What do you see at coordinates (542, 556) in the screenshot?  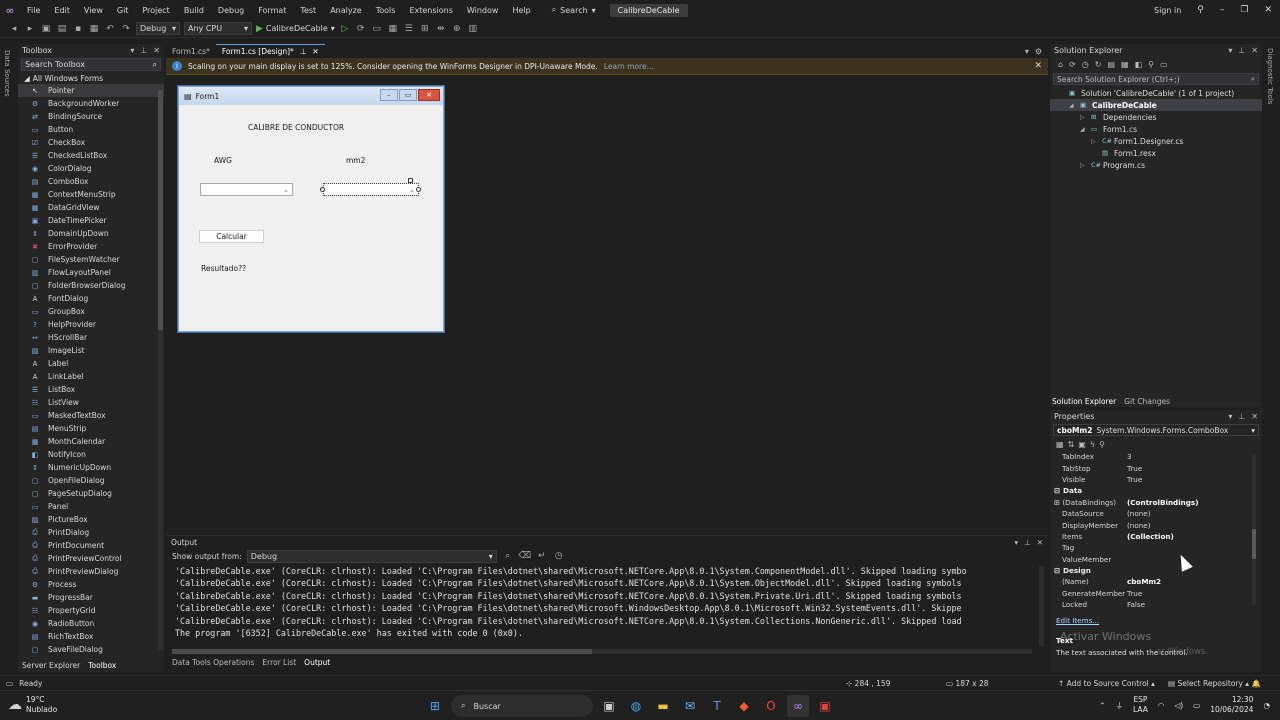 I see `word-wrap-icon: ↵` at bounding box center [542, 556].